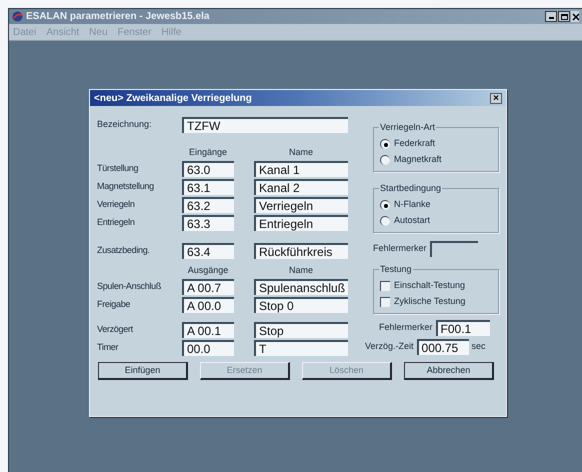  Describe the element at coordinates (412, 221) in the screenshot. I see `option-label: Autostart` at that location.